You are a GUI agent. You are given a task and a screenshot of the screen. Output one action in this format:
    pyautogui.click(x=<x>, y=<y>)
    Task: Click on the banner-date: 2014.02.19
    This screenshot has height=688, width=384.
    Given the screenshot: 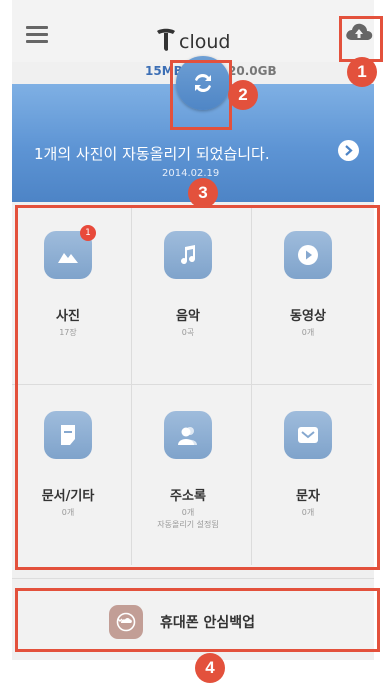 What is the action you would take?
    pyautogui.click(x=191, y=173)
    